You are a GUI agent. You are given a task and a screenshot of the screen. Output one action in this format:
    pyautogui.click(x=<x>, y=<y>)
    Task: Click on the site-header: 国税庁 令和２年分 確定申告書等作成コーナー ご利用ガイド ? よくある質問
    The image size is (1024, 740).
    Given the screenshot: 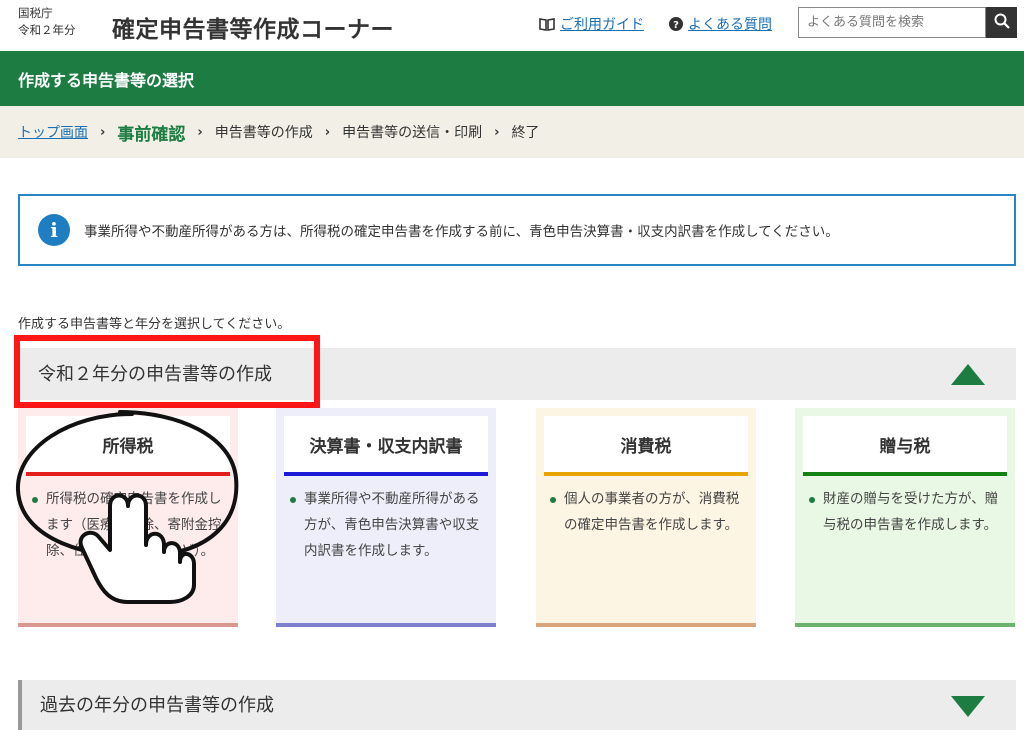 What is the action you would take?
    pyautogui.click(x=512, y=25)
    